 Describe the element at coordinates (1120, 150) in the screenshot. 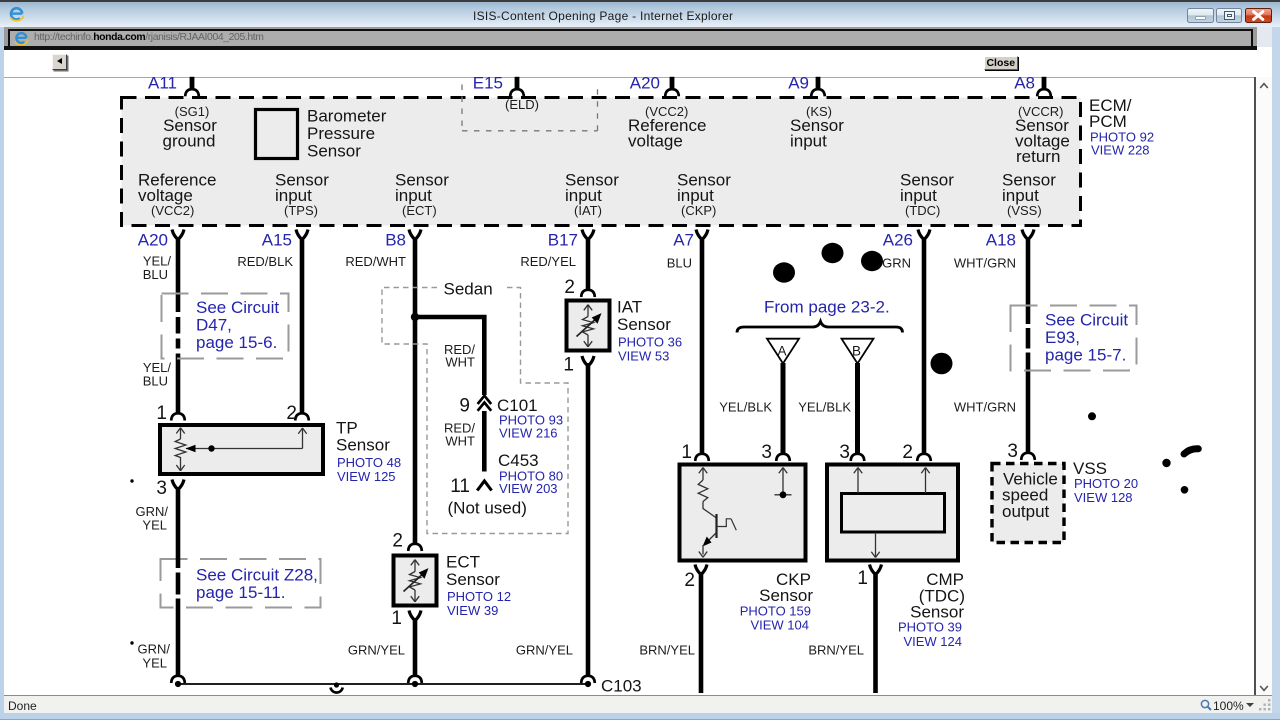

I see `svg-text: VIEW 228` at that location.